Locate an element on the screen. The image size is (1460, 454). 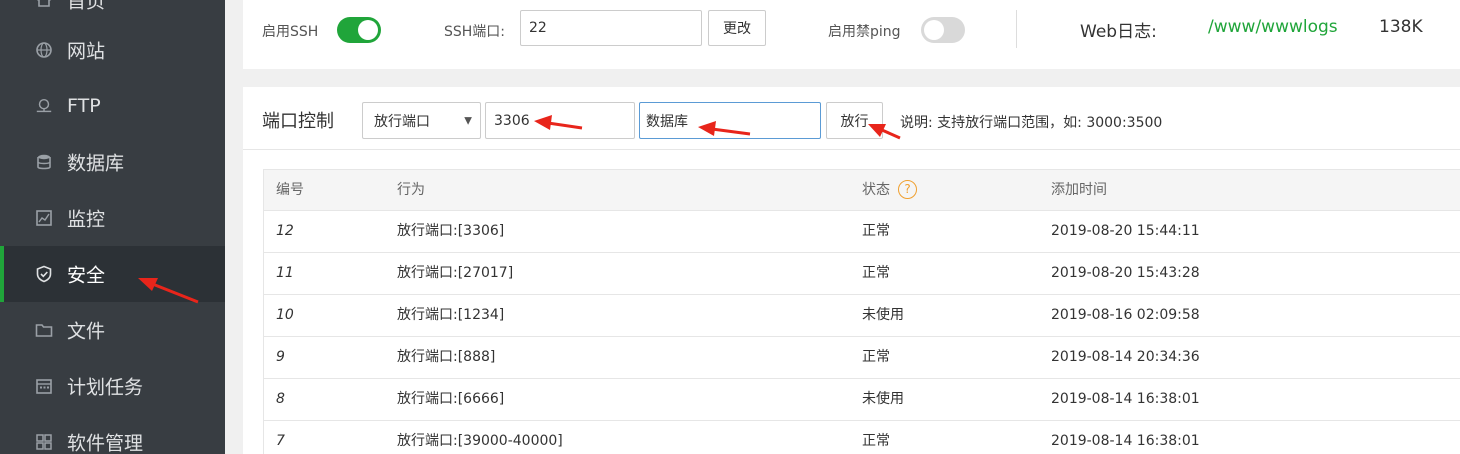
sidebar-item-label: 文件 is located at coordinates (86, 331).